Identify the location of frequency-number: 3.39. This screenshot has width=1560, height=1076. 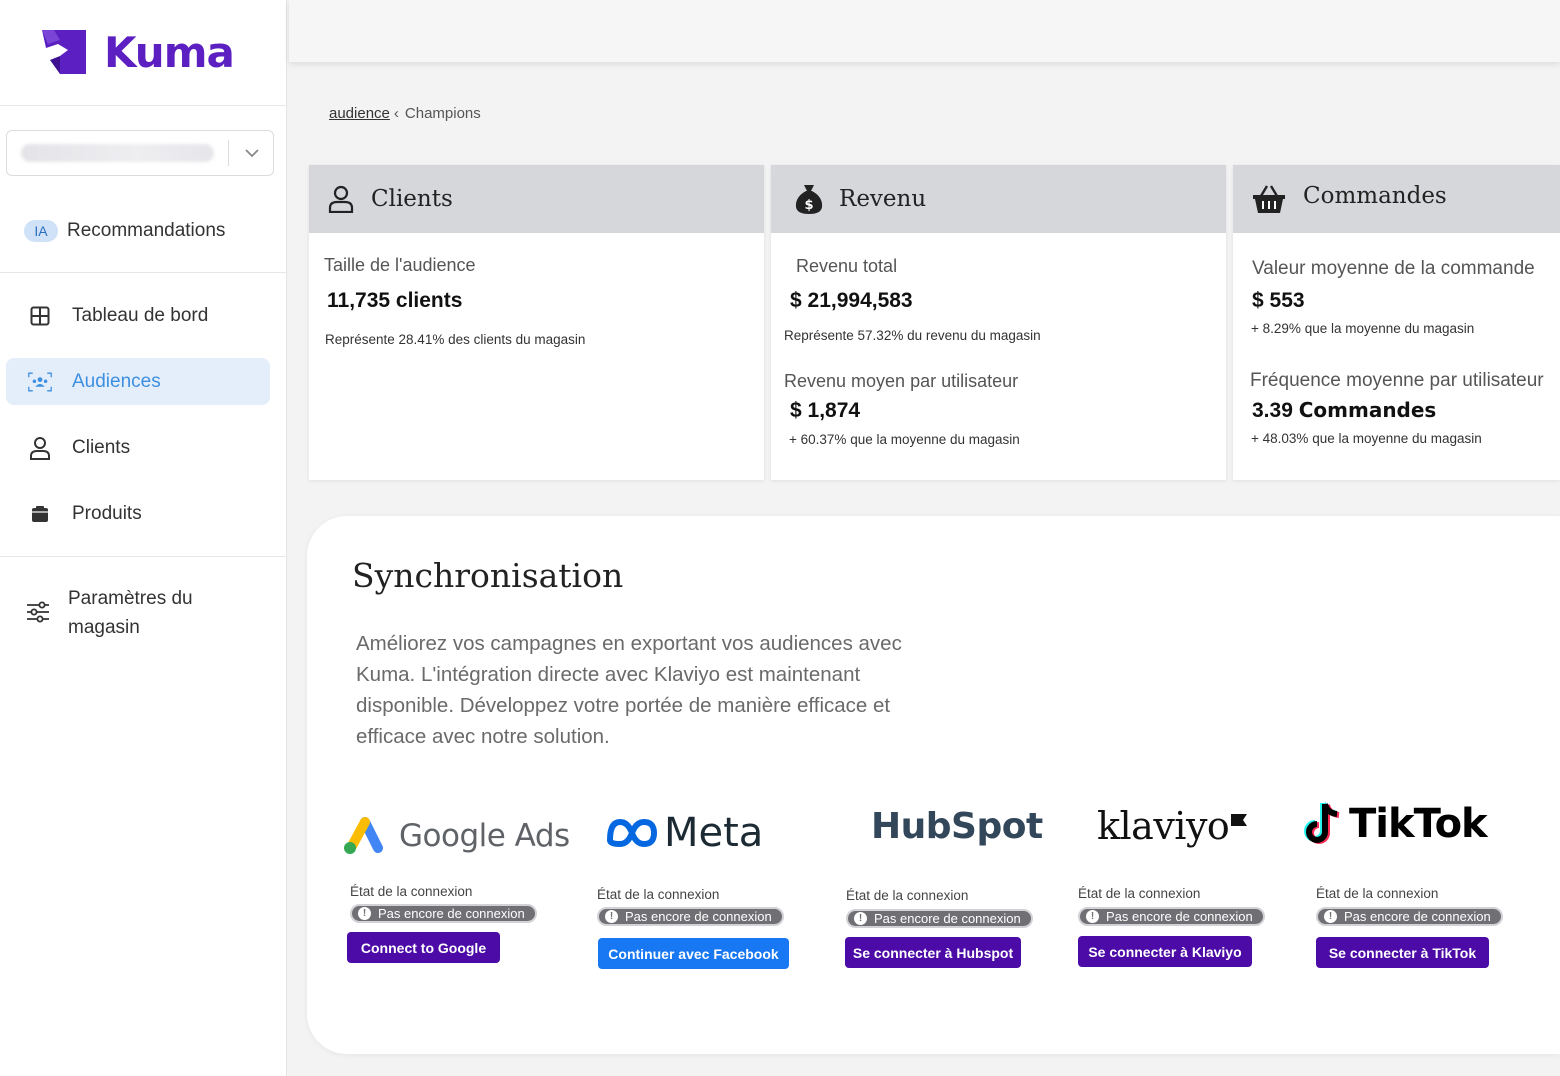
(1272, 410).